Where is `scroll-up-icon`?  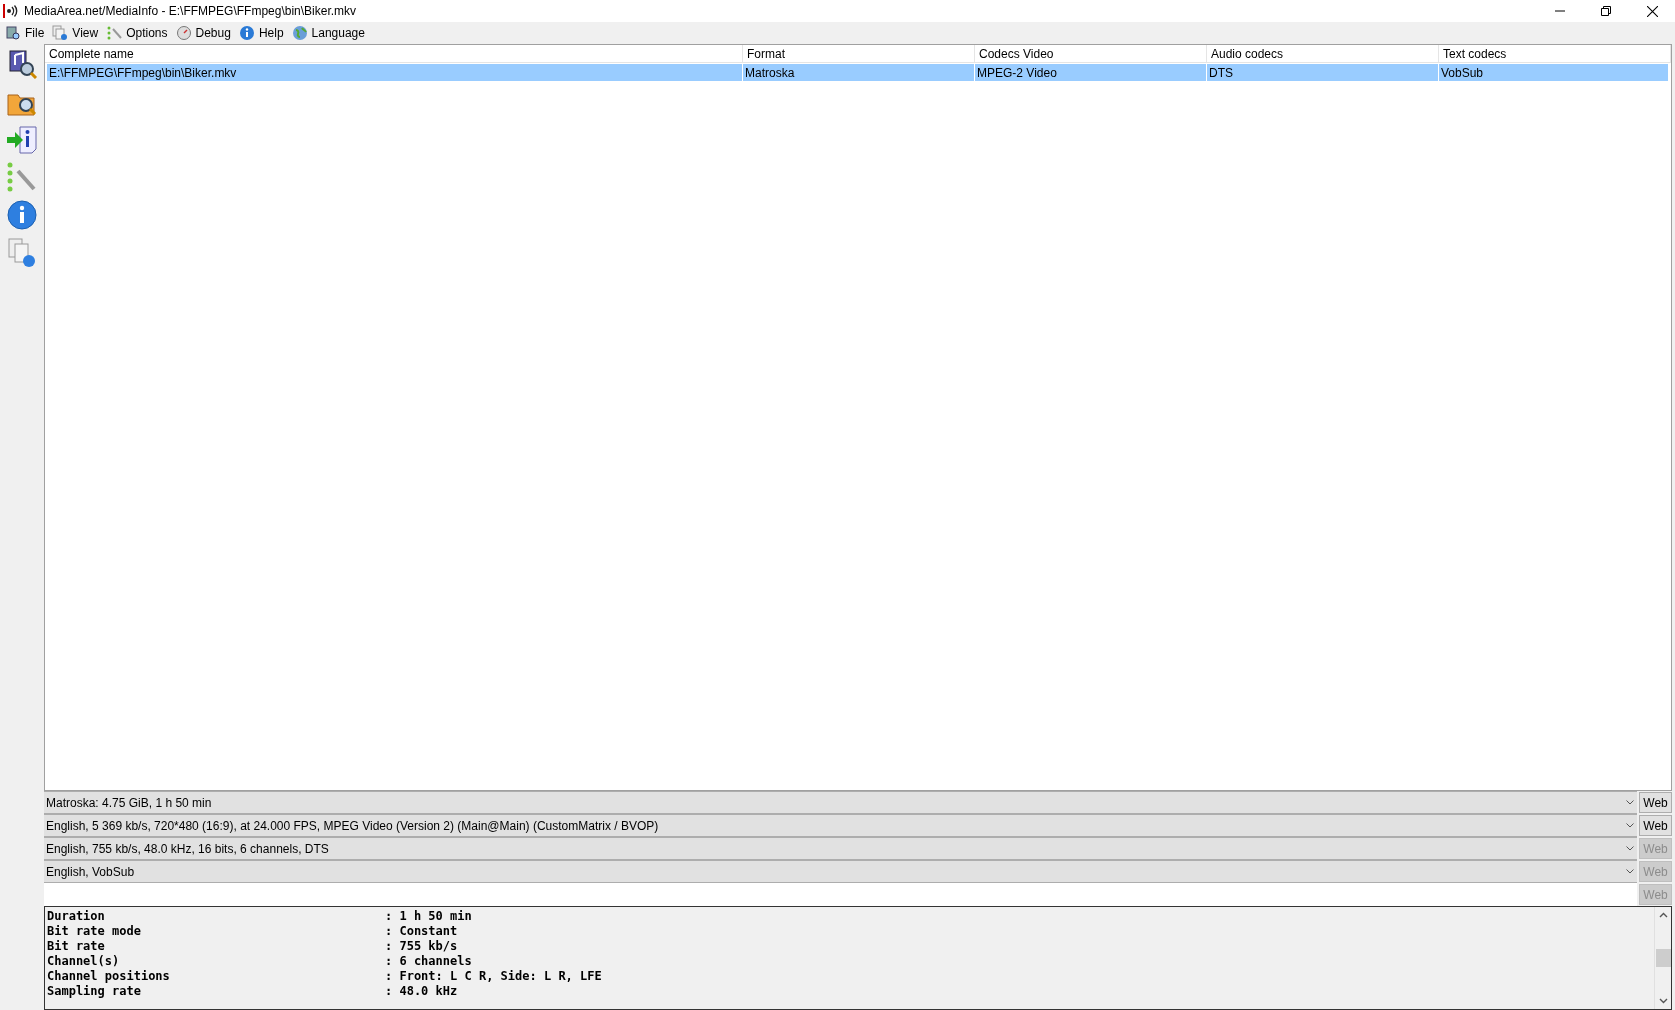
scroll-up-icon is located at coordinates (1663, 915).